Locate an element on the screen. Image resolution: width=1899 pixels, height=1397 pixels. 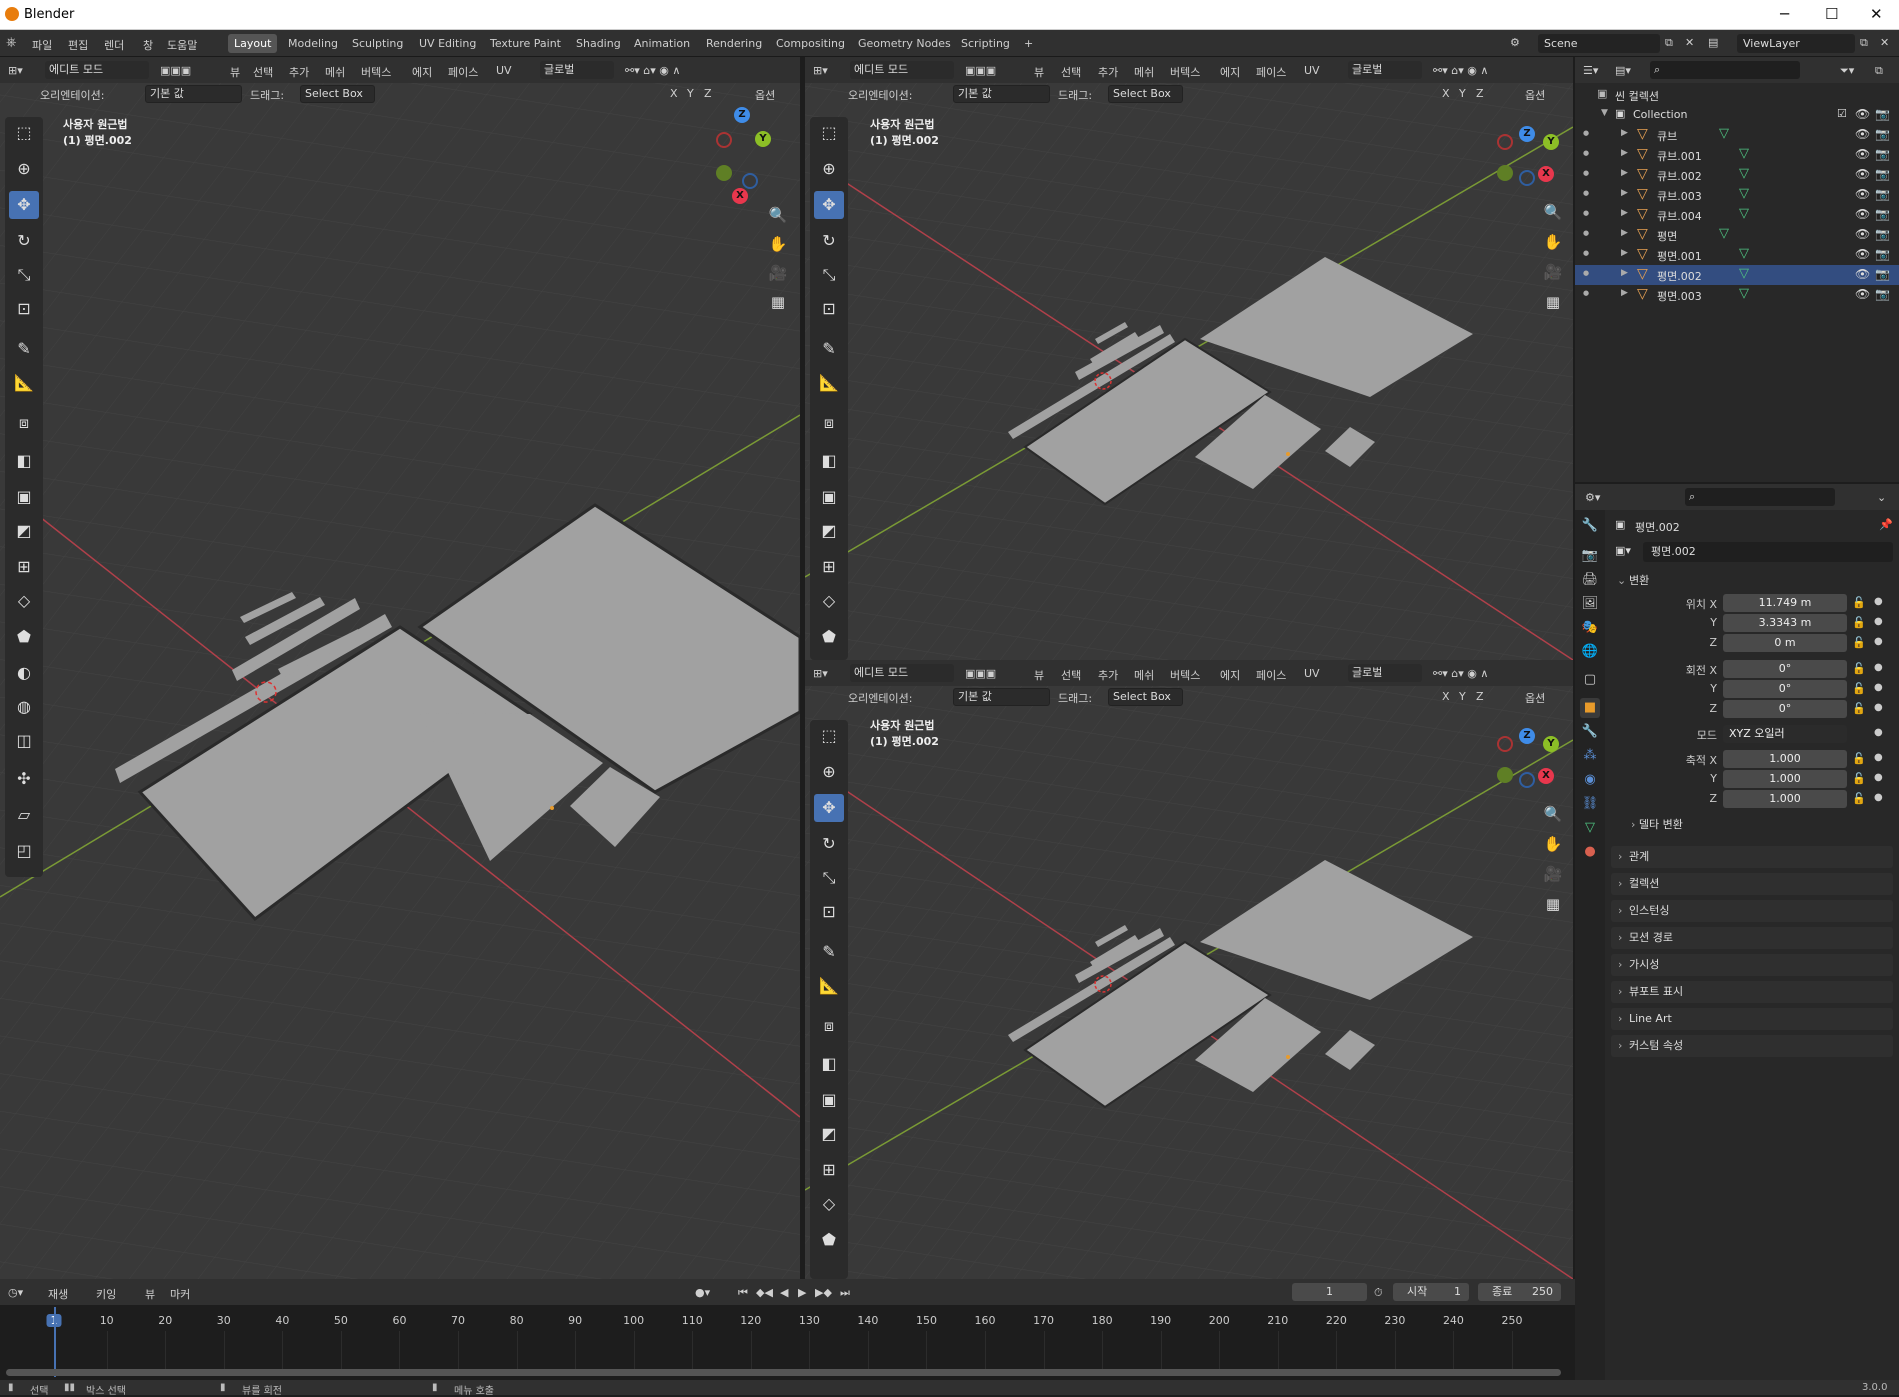
scene-selector: Scene is located at coordinates (1599, 43).